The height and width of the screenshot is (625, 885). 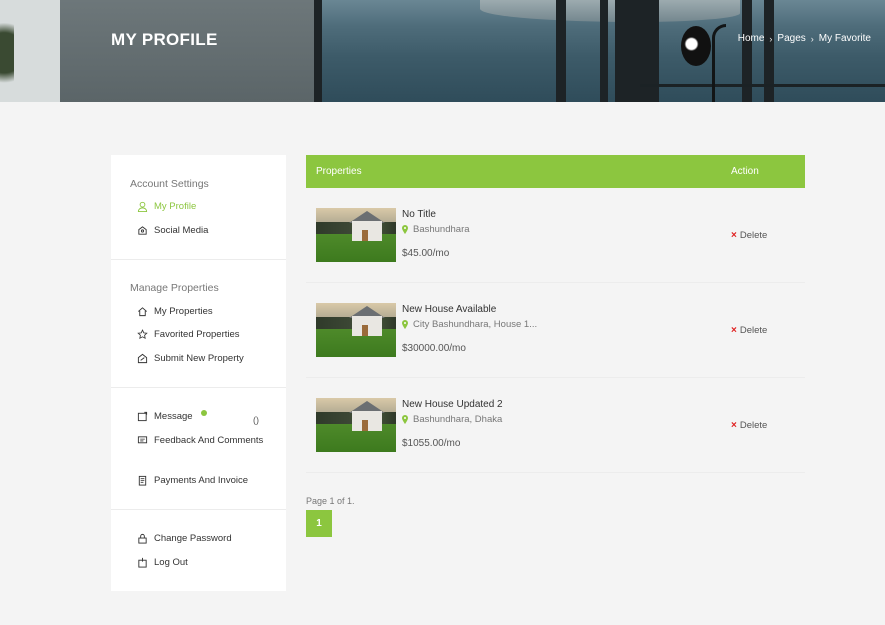 What do you see at coordinates (175, 206) in the screenshot?
I see `sidebar-item-label: My Profile` at bounding box center [175, 206].